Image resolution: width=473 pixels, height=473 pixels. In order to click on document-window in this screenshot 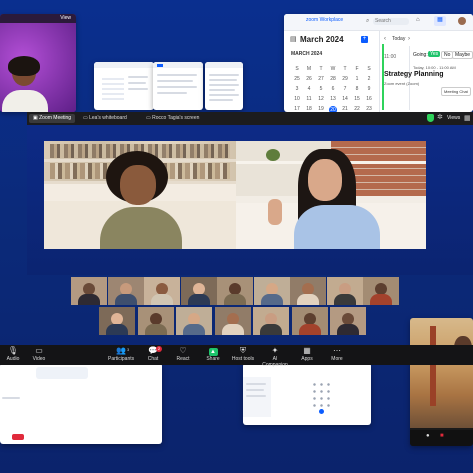, I will do `click(224, 86)`.